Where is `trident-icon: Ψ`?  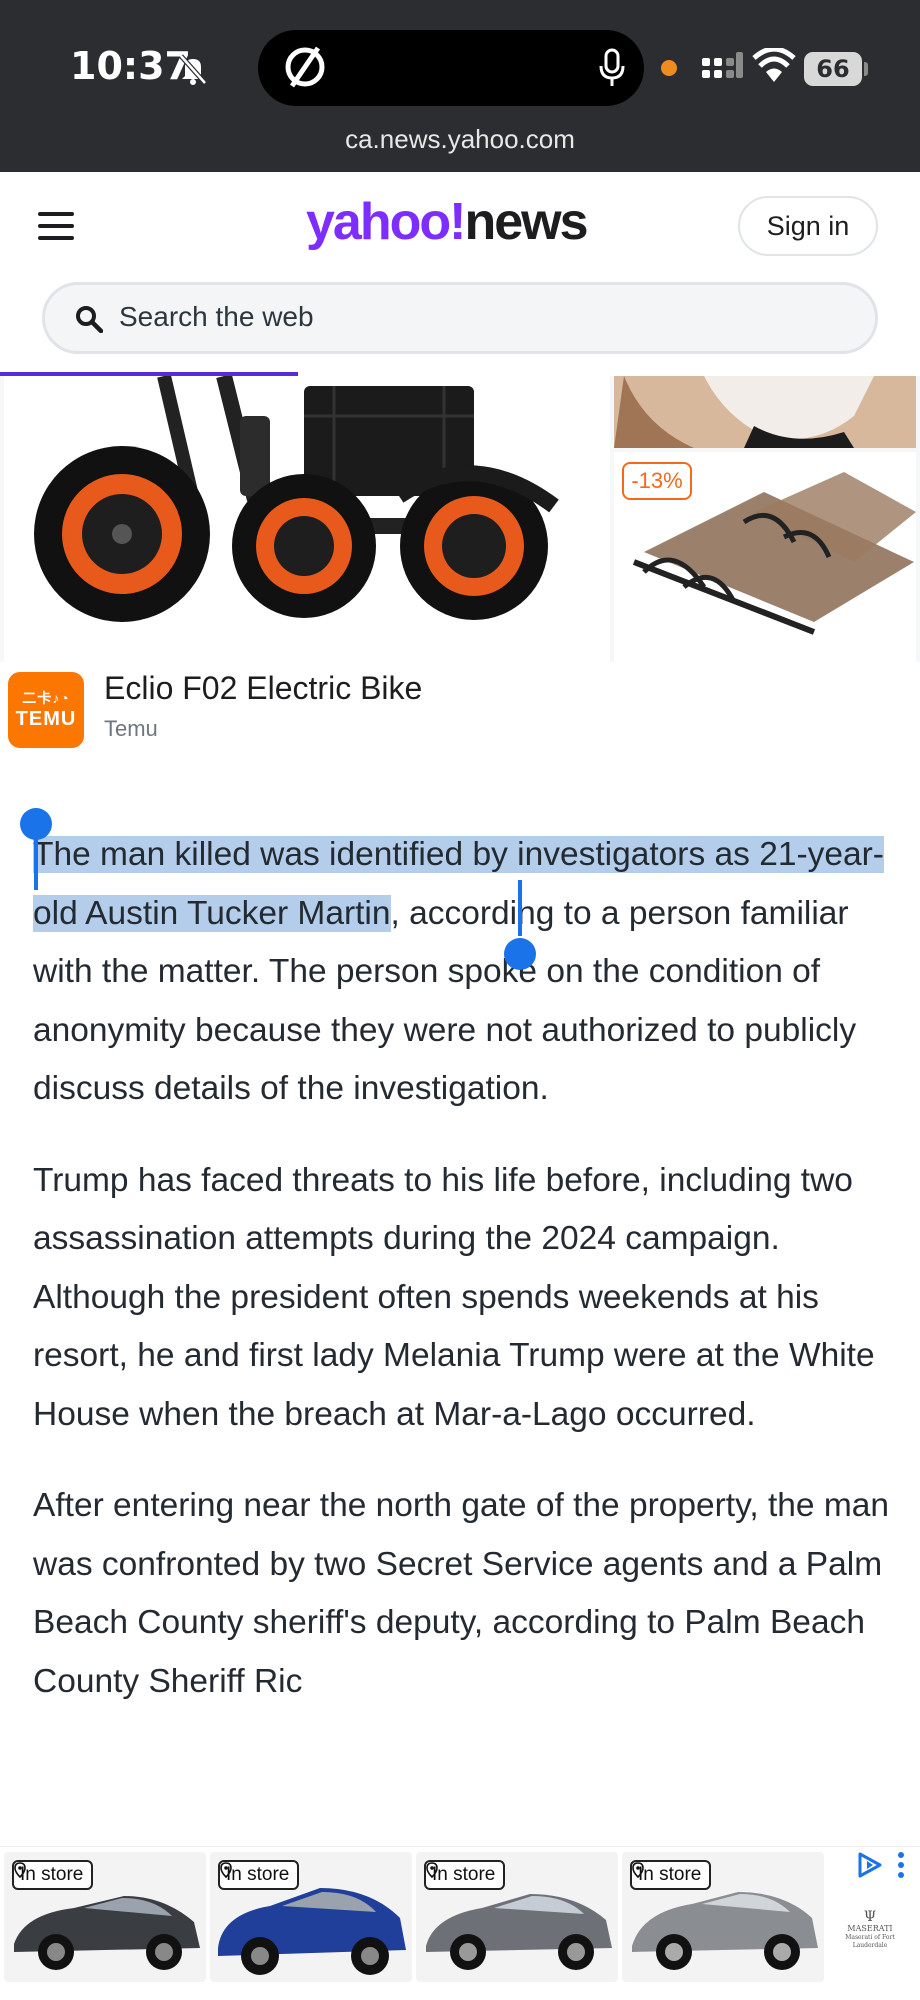
trident-icon: Ψ is located at coordinates (870, 1917).